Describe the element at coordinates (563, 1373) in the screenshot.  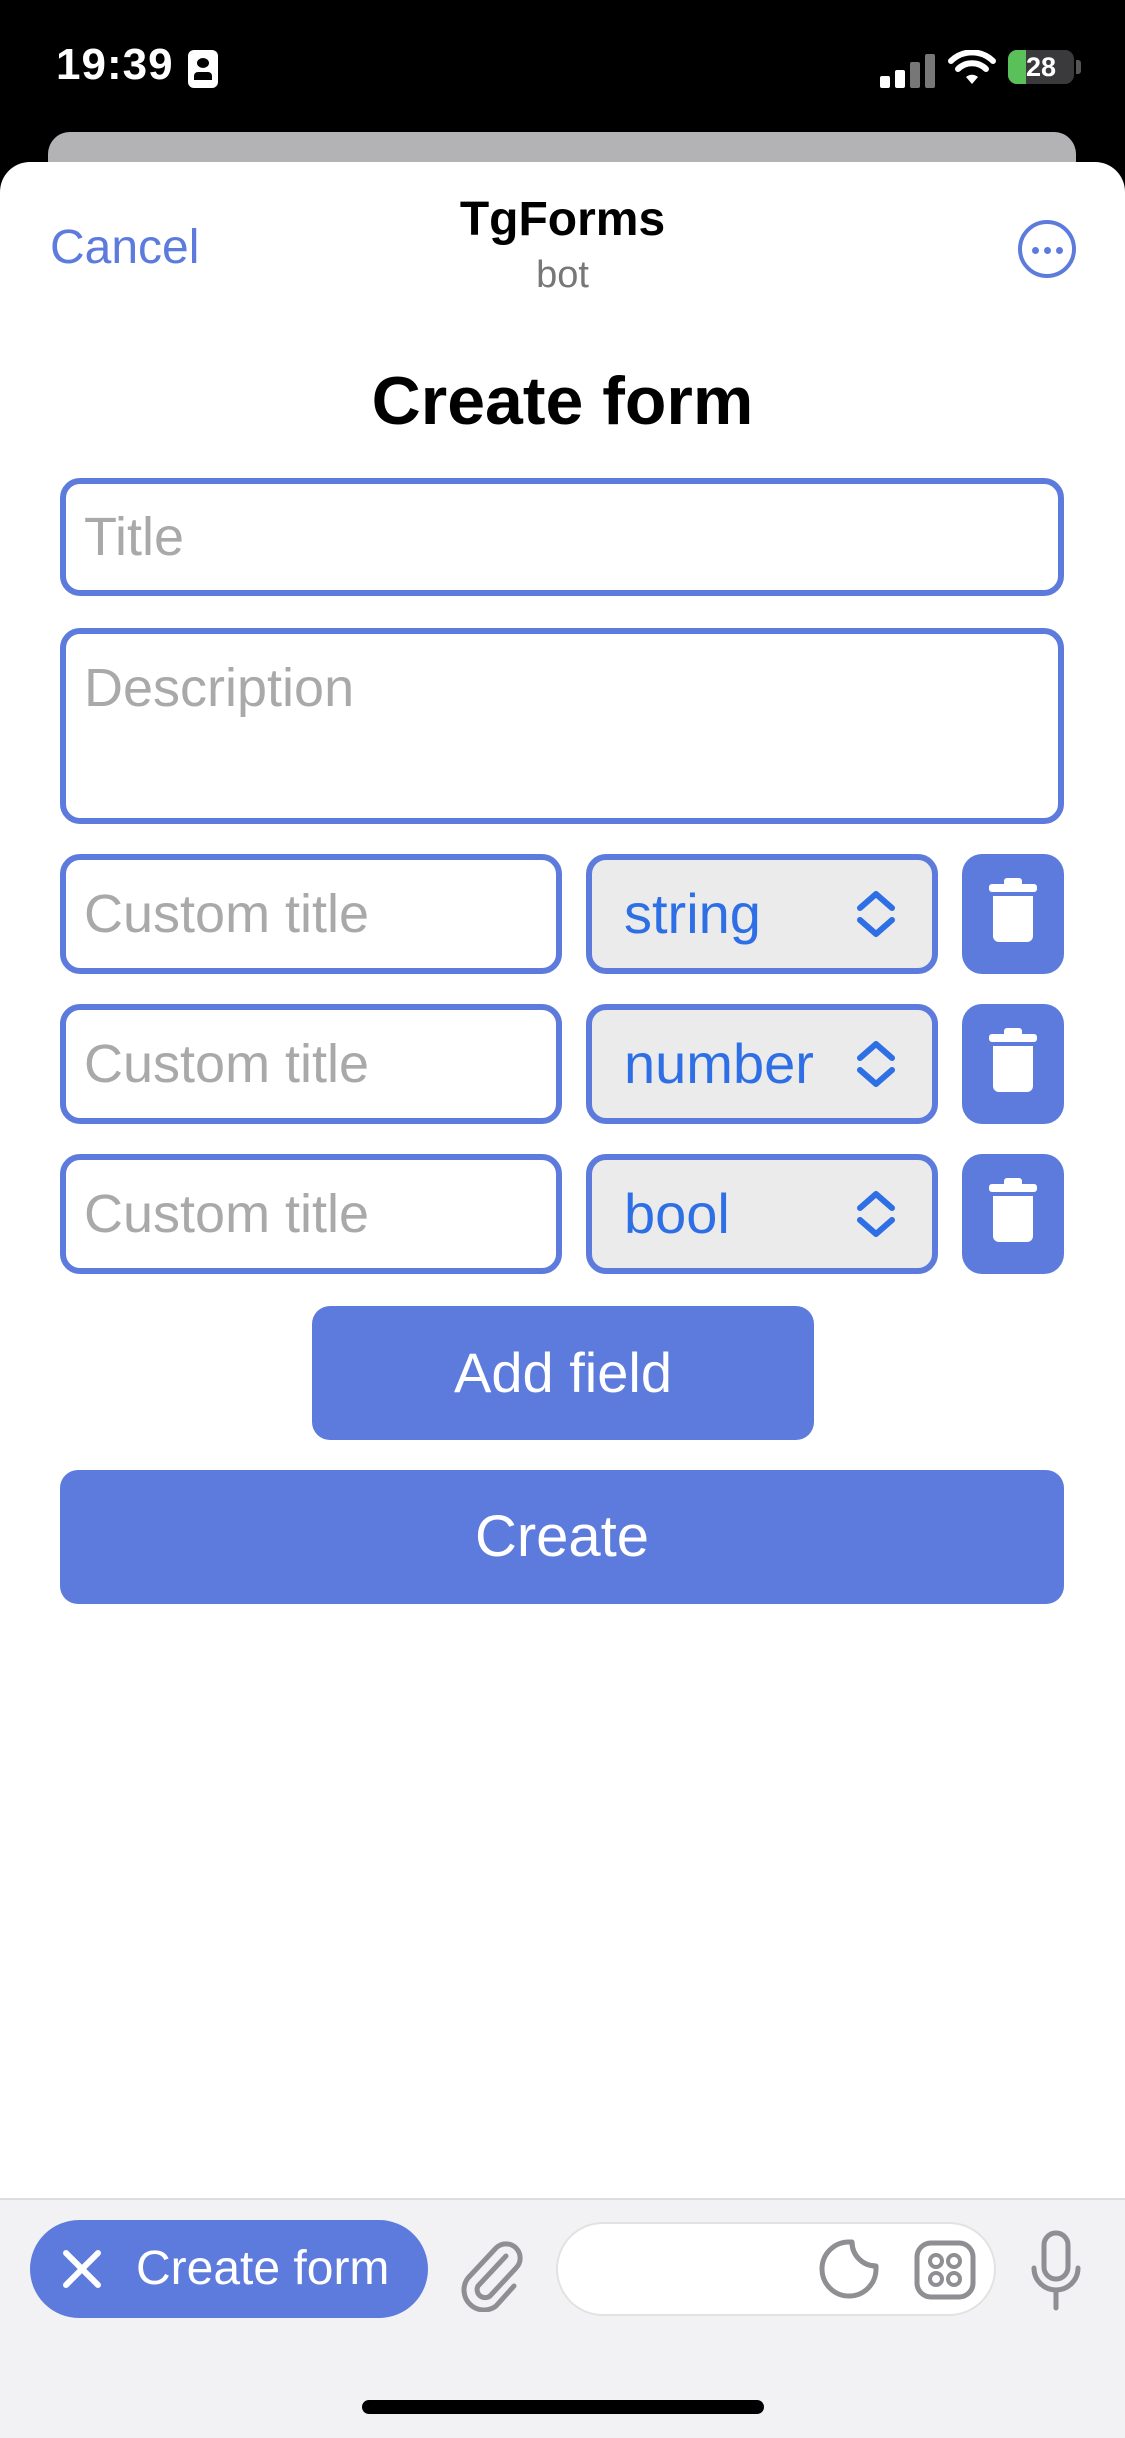
I see `add-field-button: Add field` at that location.